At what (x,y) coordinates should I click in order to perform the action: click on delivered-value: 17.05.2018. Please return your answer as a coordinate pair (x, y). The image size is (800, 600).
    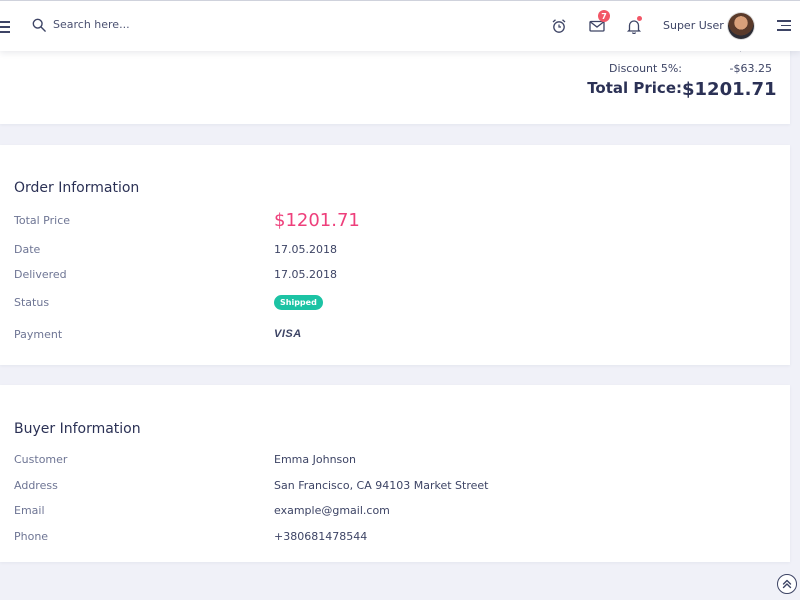
    Looking at the image, I should click on (305, 274).